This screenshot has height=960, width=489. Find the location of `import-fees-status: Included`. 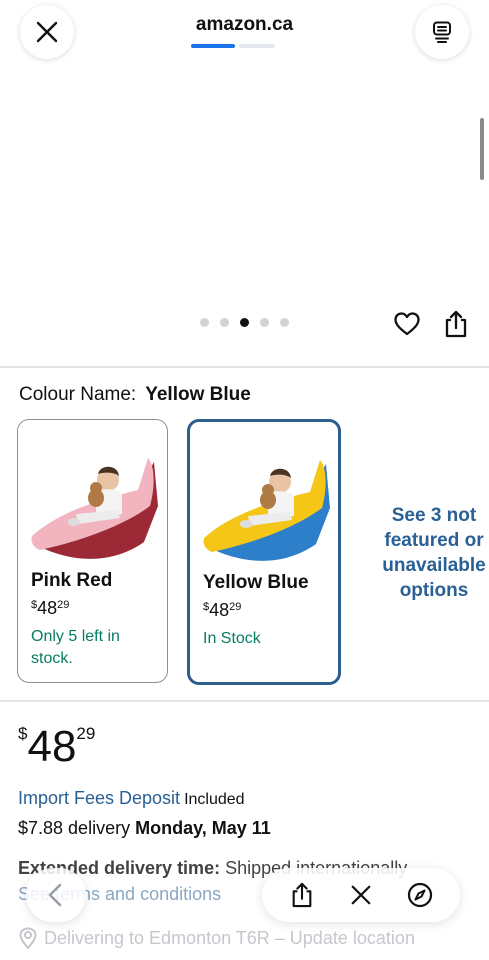

import-fees-status: Included is located at coordinates (214, 799).